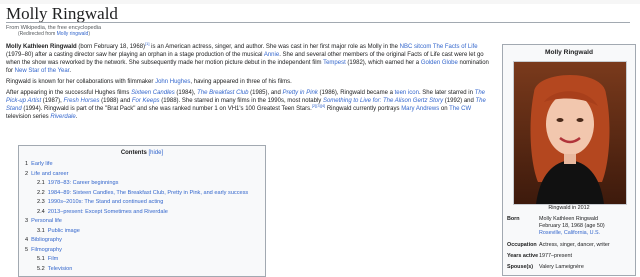  What do you see at coordinates (41, 192) in the screenshot?
I see `toc-number: 2.2` at bounding box center [41, 192].